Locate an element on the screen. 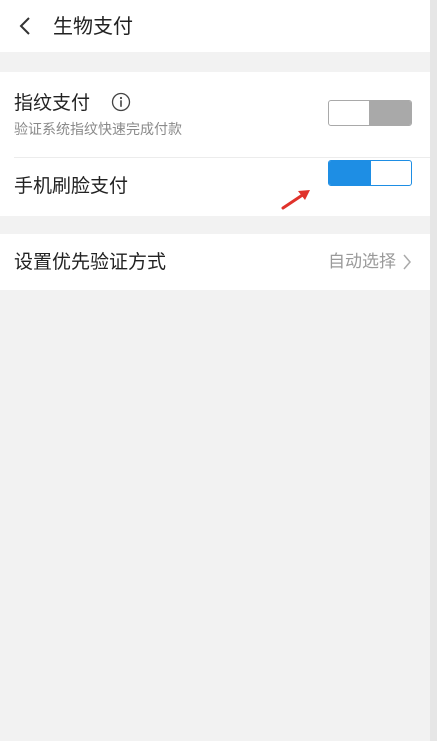 The image size is (437, 741). top-bar: 生物支付 is located at coordinates (215, 26).